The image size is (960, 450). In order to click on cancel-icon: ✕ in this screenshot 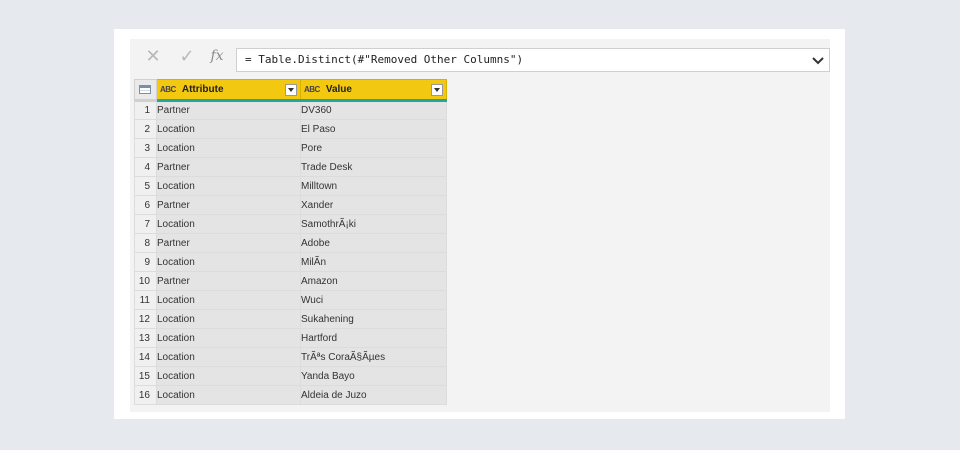, I will do `click(153, 57)`.